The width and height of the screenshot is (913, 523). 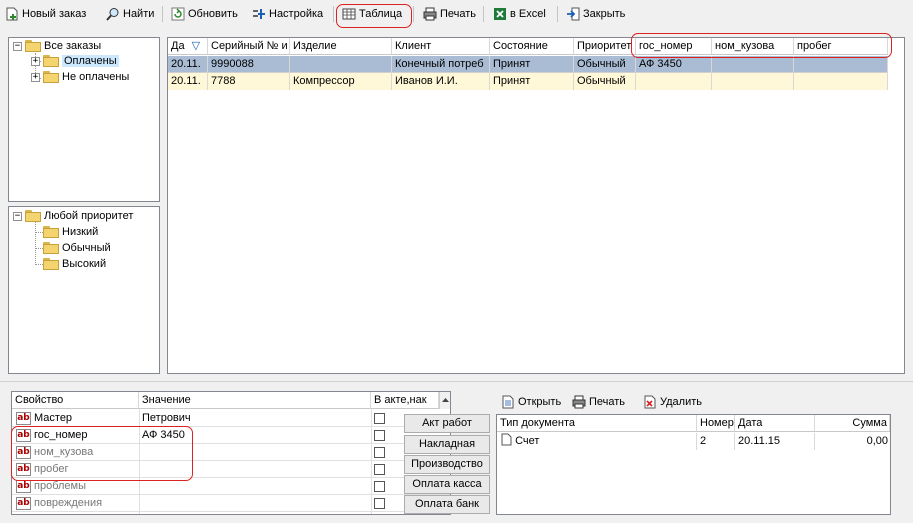 I want to click on find-button: Найти, so click(x=130, y=14).